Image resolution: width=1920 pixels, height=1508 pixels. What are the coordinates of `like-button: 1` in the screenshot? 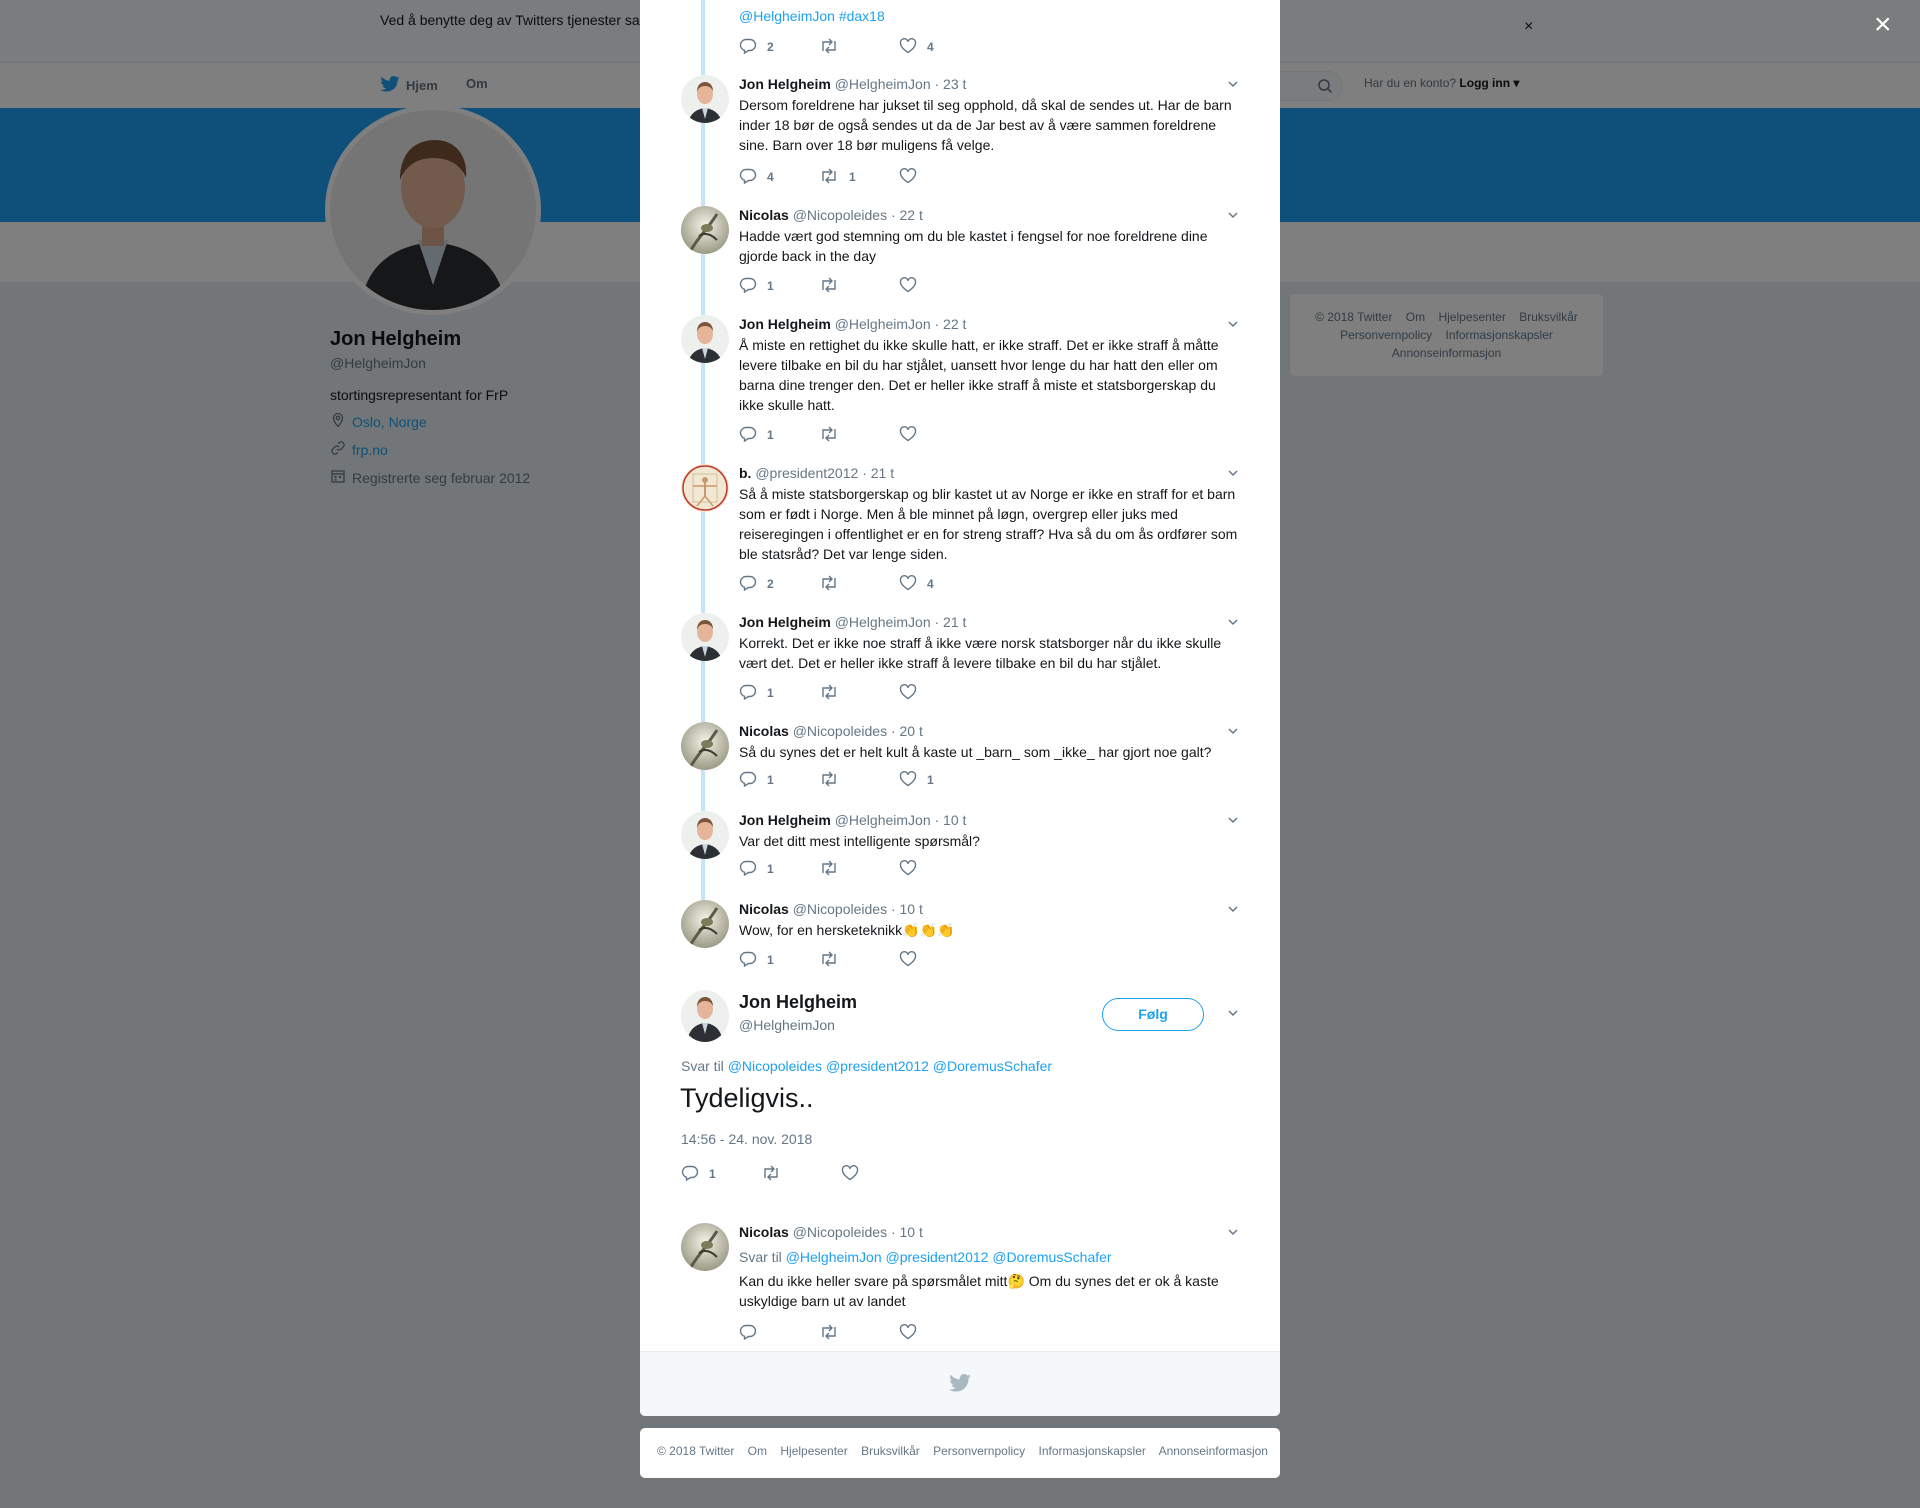 It's located at (939, 780).